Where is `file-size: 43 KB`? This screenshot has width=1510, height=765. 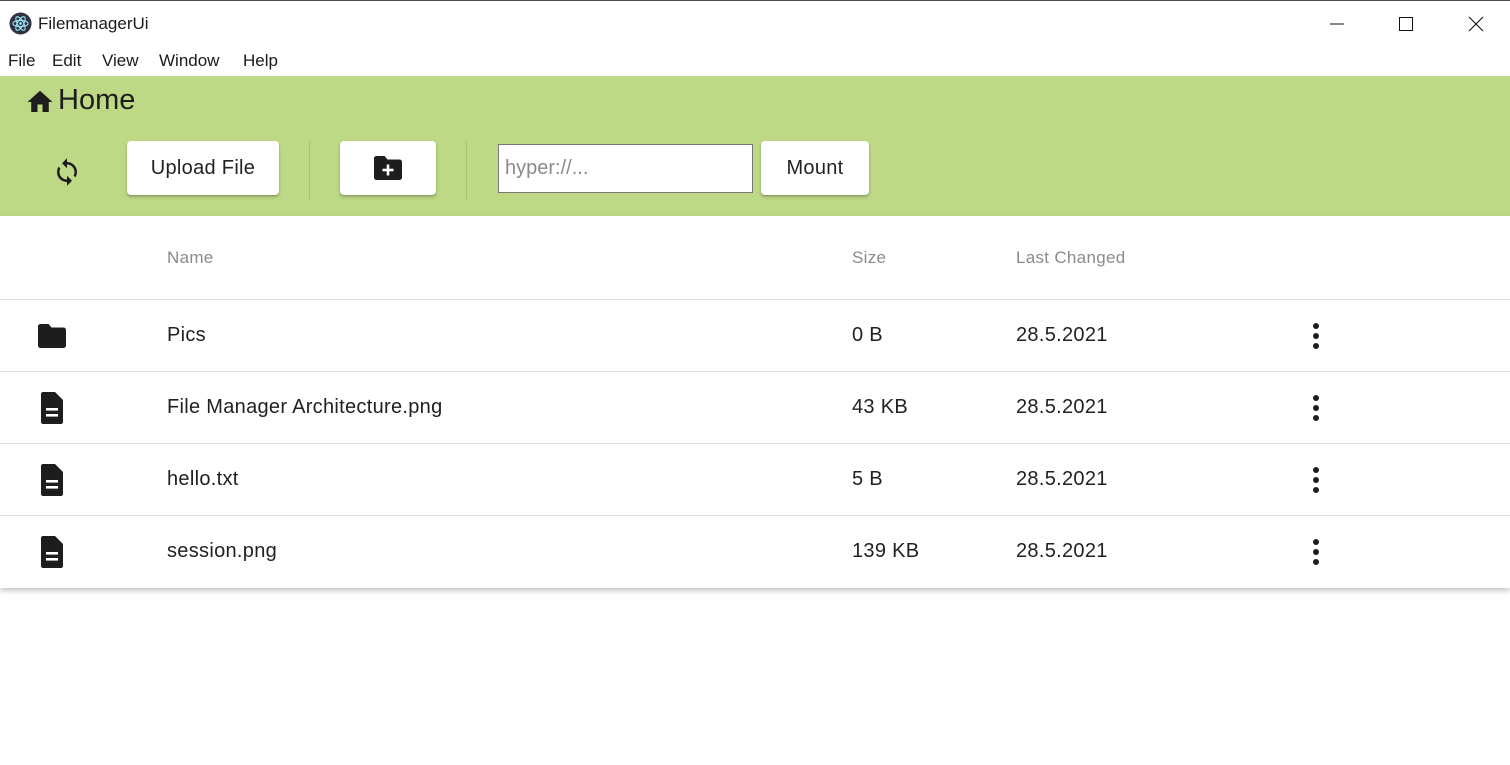
file-size: 43 KB is located at coordinates (880, 407).